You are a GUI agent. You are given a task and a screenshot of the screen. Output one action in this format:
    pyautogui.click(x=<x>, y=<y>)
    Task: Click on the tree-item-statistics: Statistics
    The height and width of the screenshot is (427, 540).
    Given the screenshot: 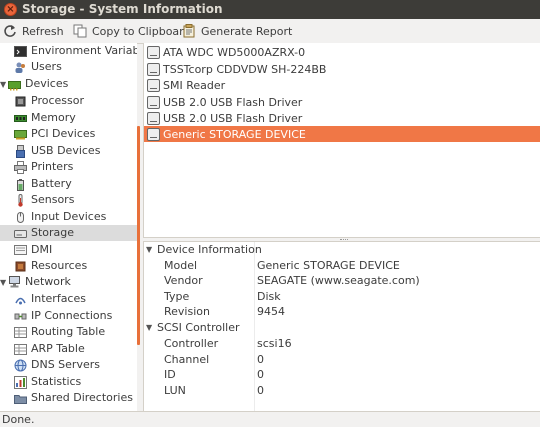 What is the action you would take?
    pyautogui.click(x=68, y=382)
    